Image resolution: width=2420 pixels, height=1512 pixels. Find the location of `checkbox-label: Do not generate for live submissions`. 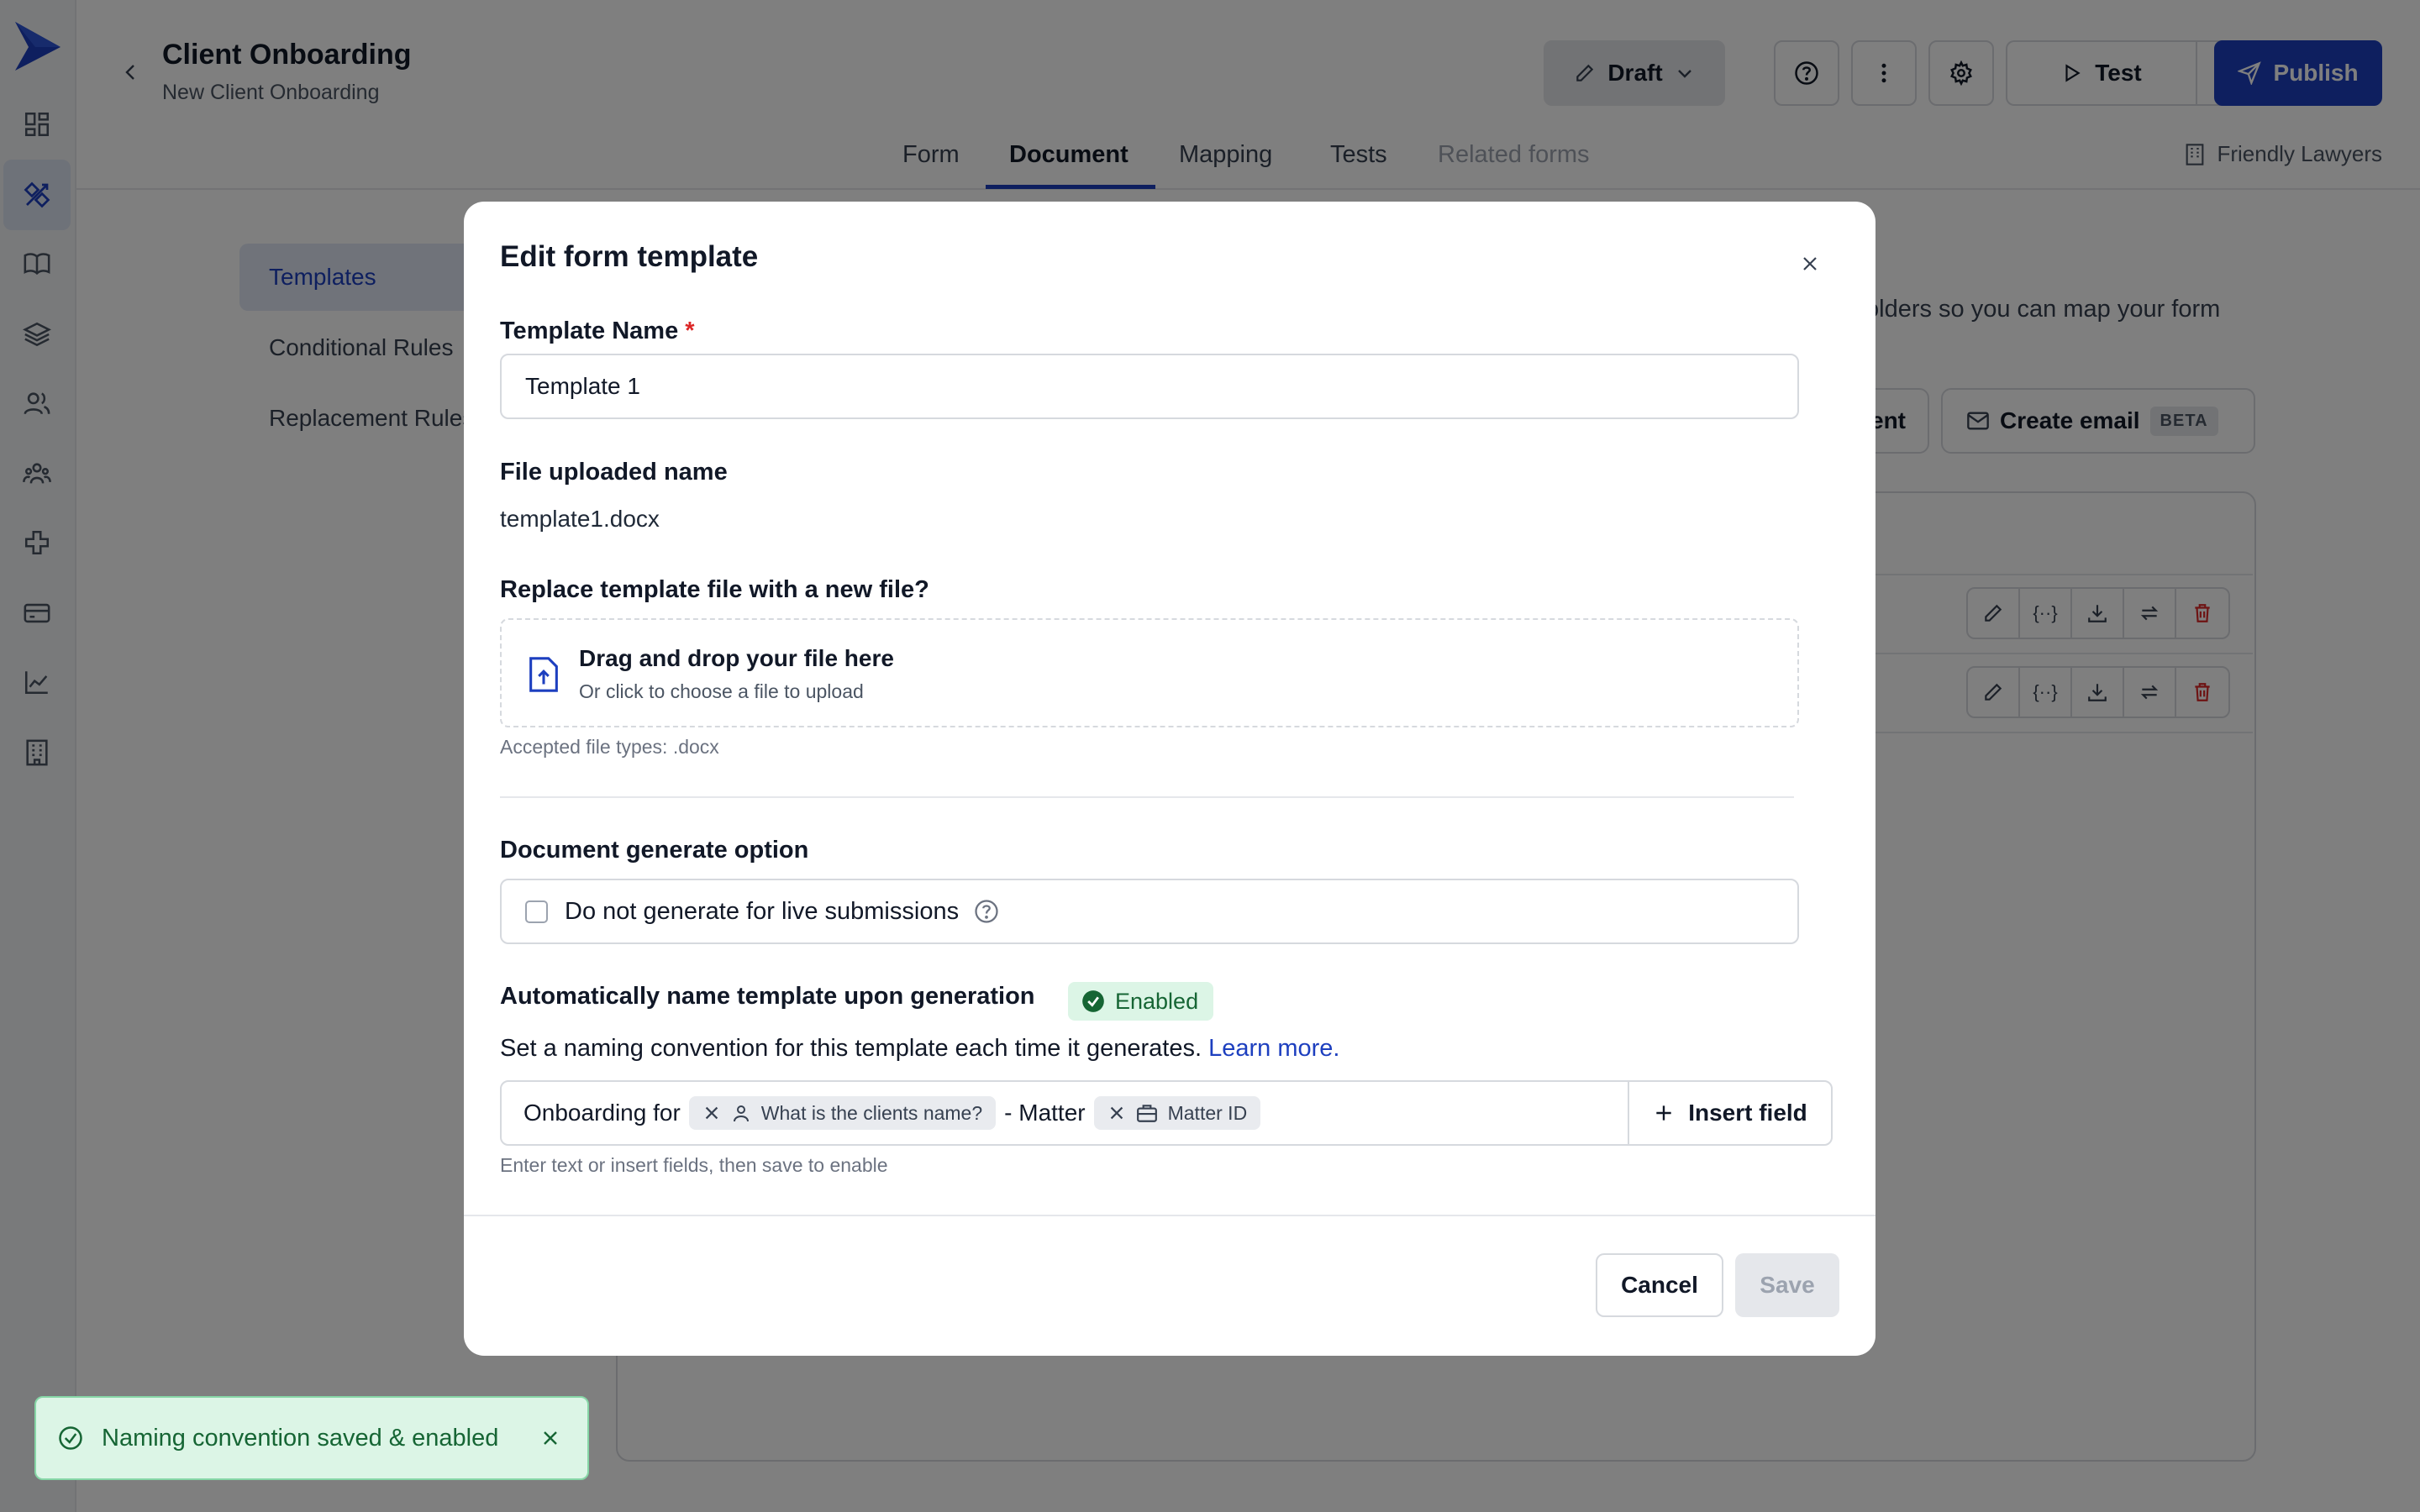

checkbox-label: Do not generate for live submissions is located at coordinates (762, 912).